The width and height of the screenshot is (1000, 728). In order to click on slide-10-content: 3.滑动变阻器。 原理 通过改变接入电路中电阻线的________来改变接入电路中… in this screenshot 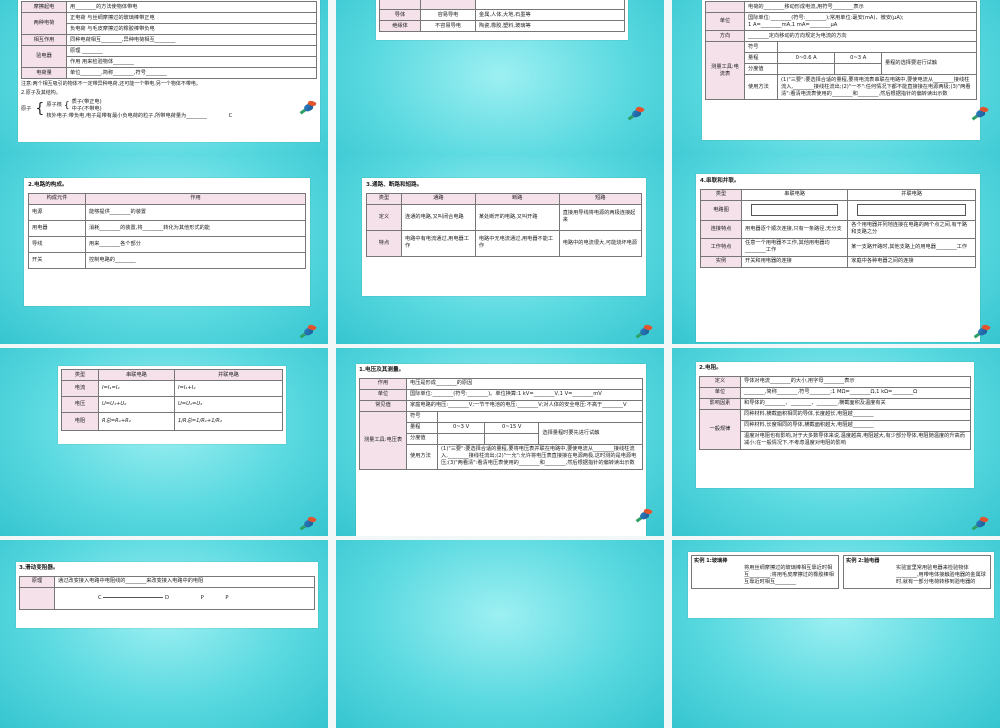, I will do `click(167, 595)`.